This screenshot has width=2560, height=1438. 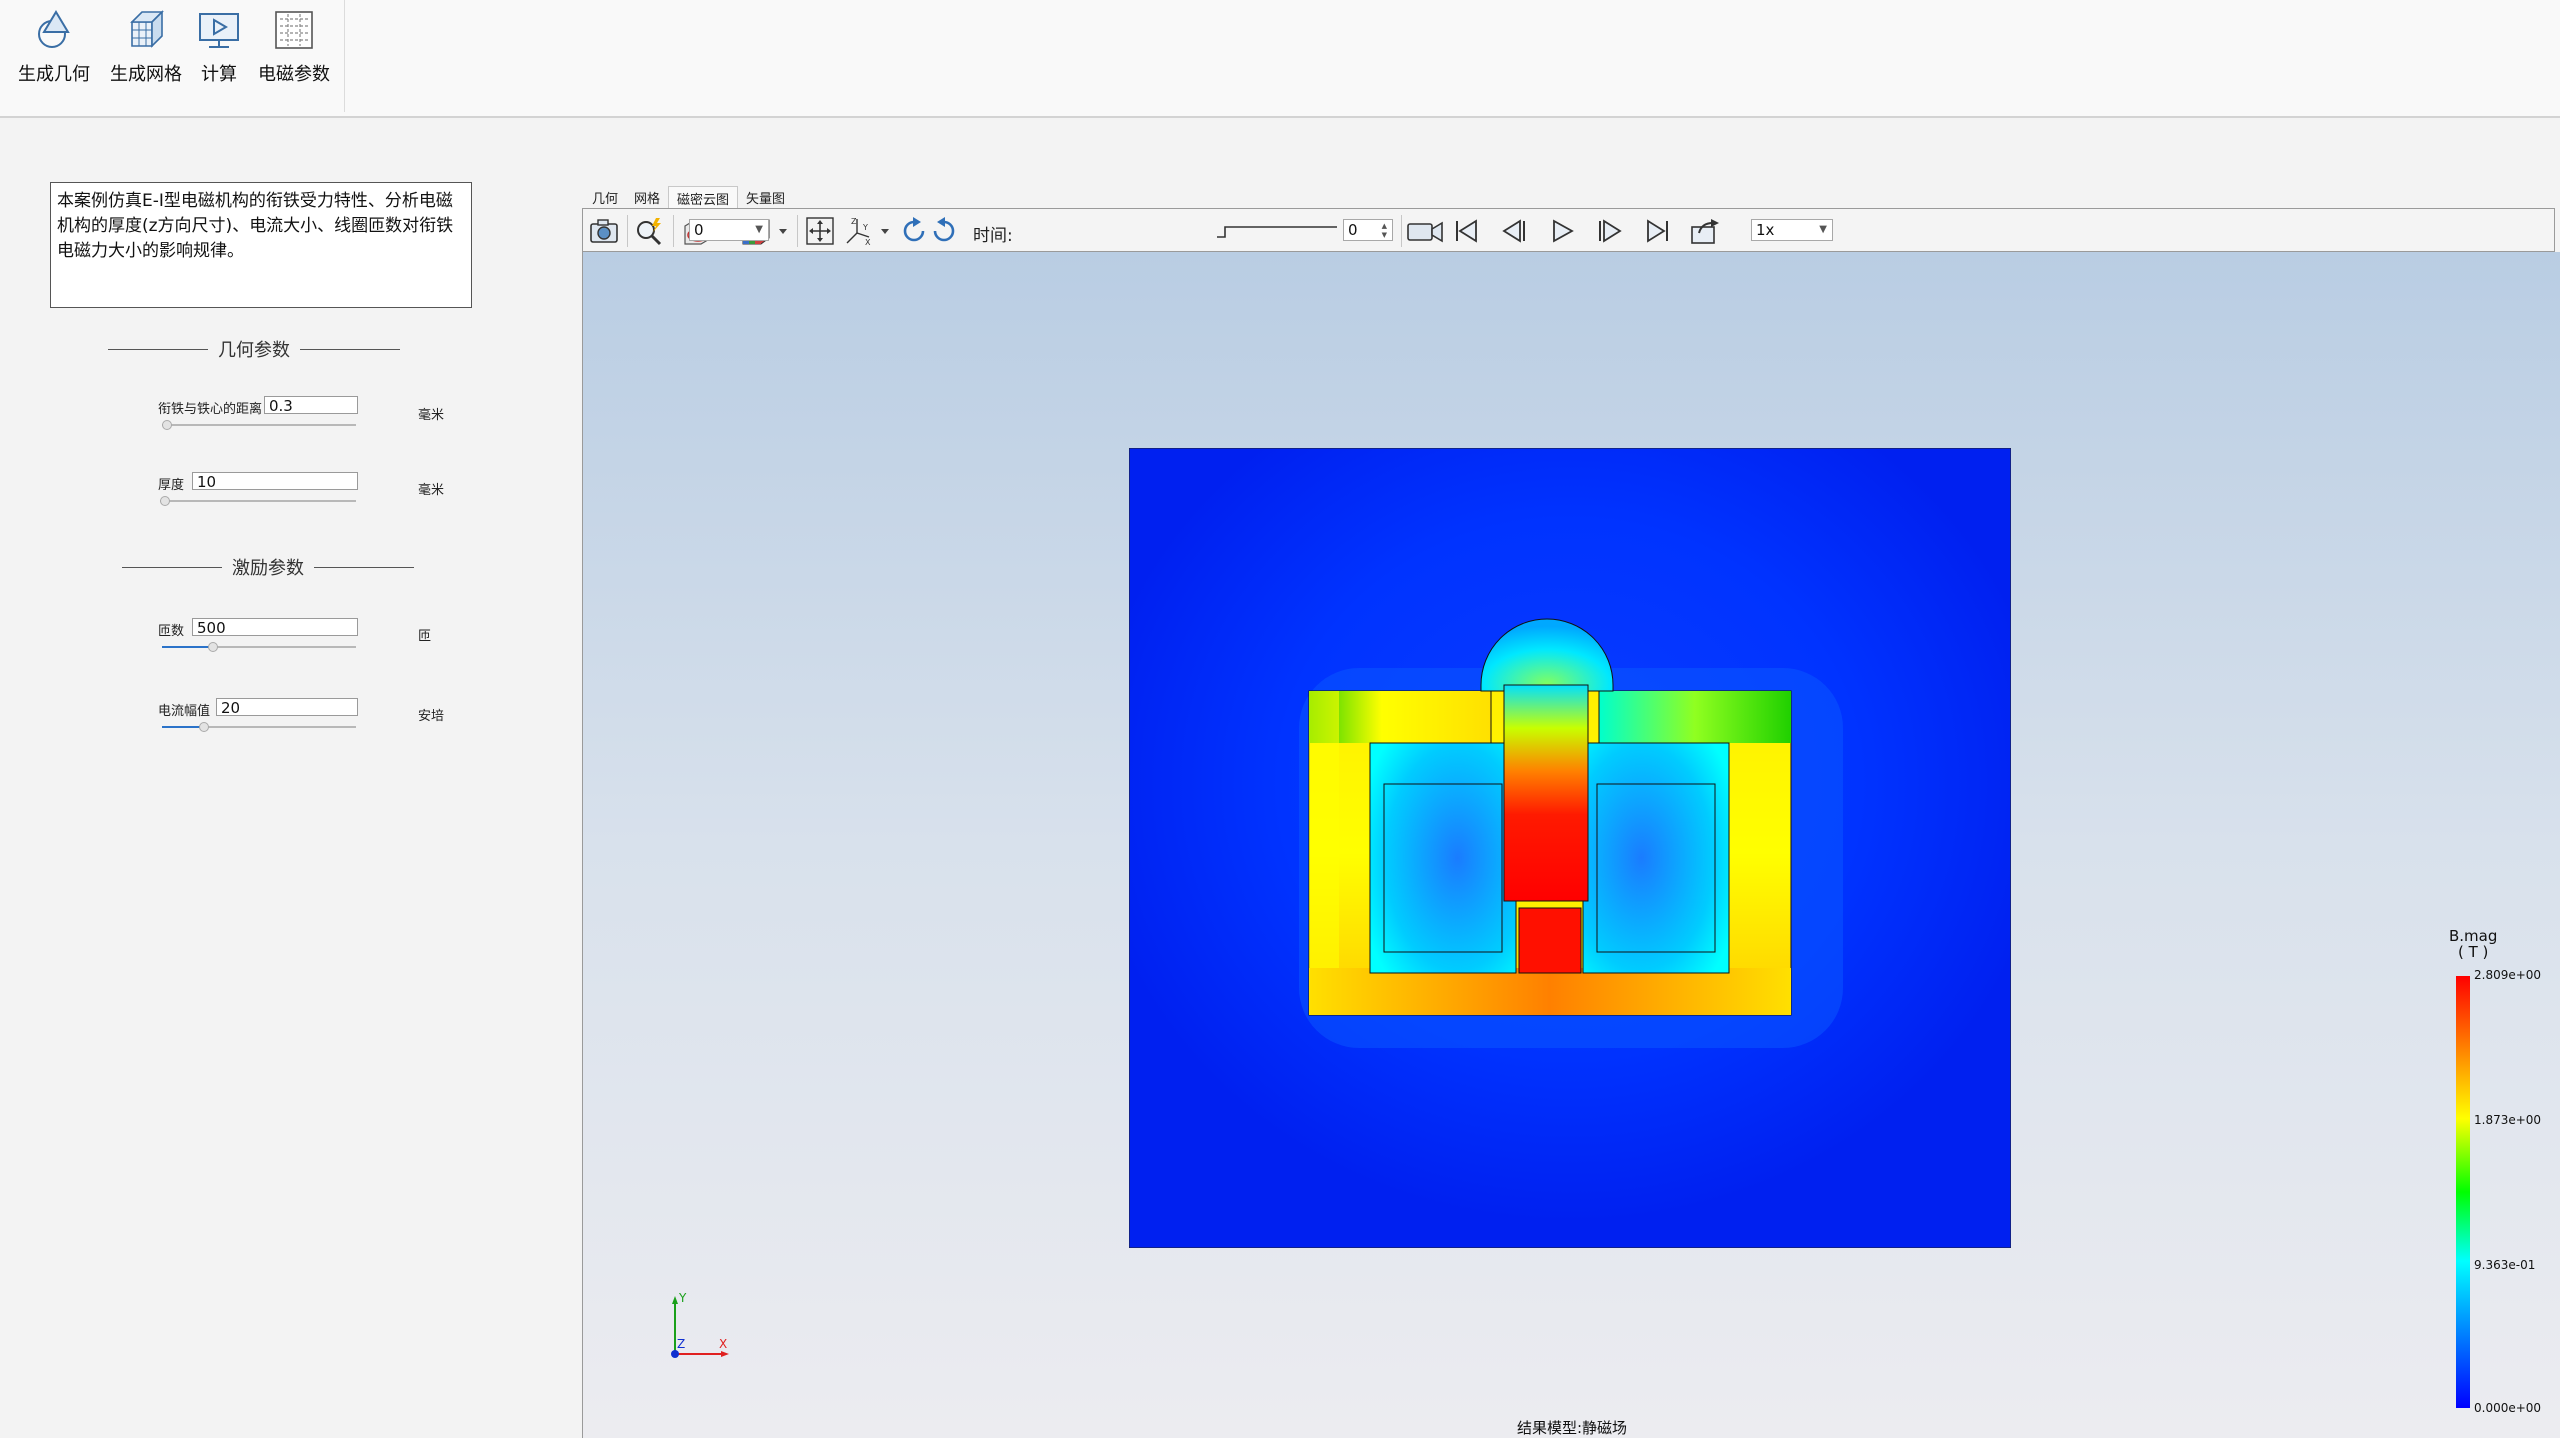 What do you see at coordinates (425, 636) in the screenshot?
I see `turns-unit: 匝` at bounding box center [425, 636].